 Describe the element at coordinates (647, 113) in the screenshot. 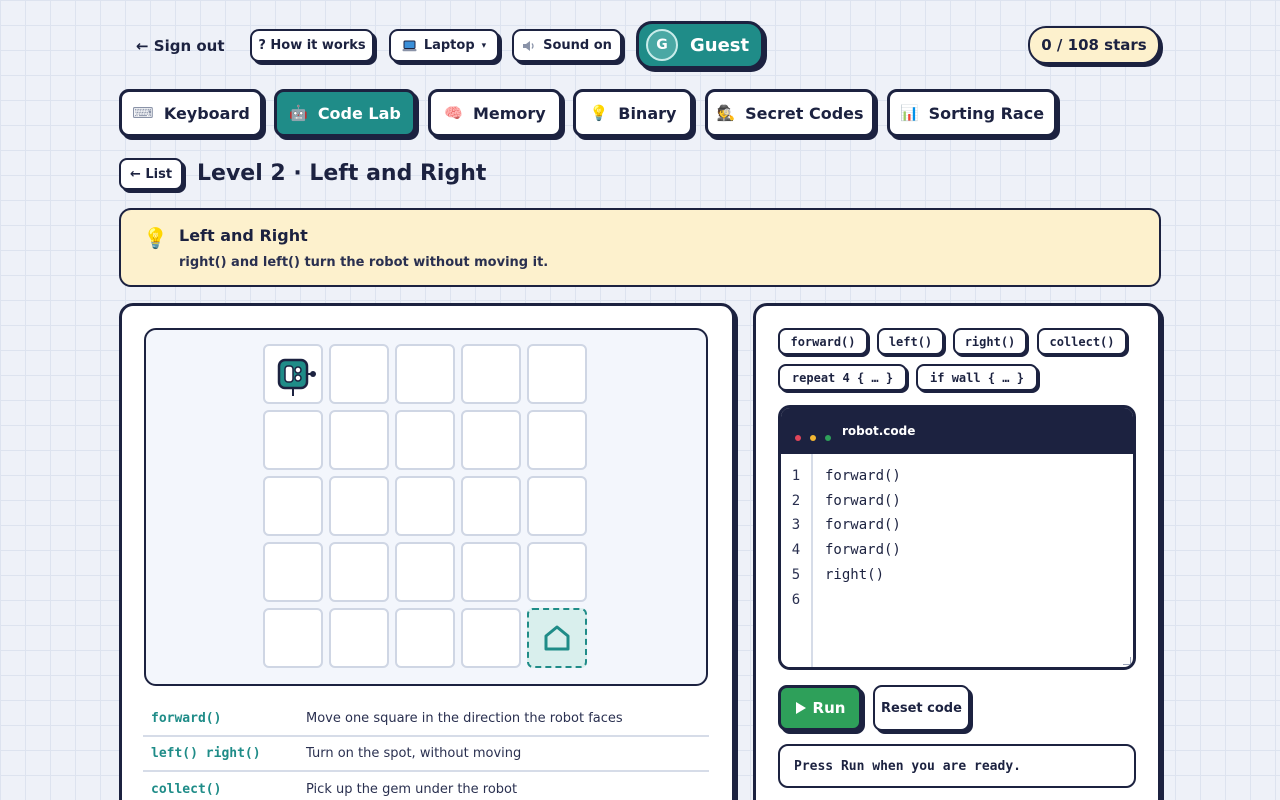

I see `tab-label: Binary` at that location.